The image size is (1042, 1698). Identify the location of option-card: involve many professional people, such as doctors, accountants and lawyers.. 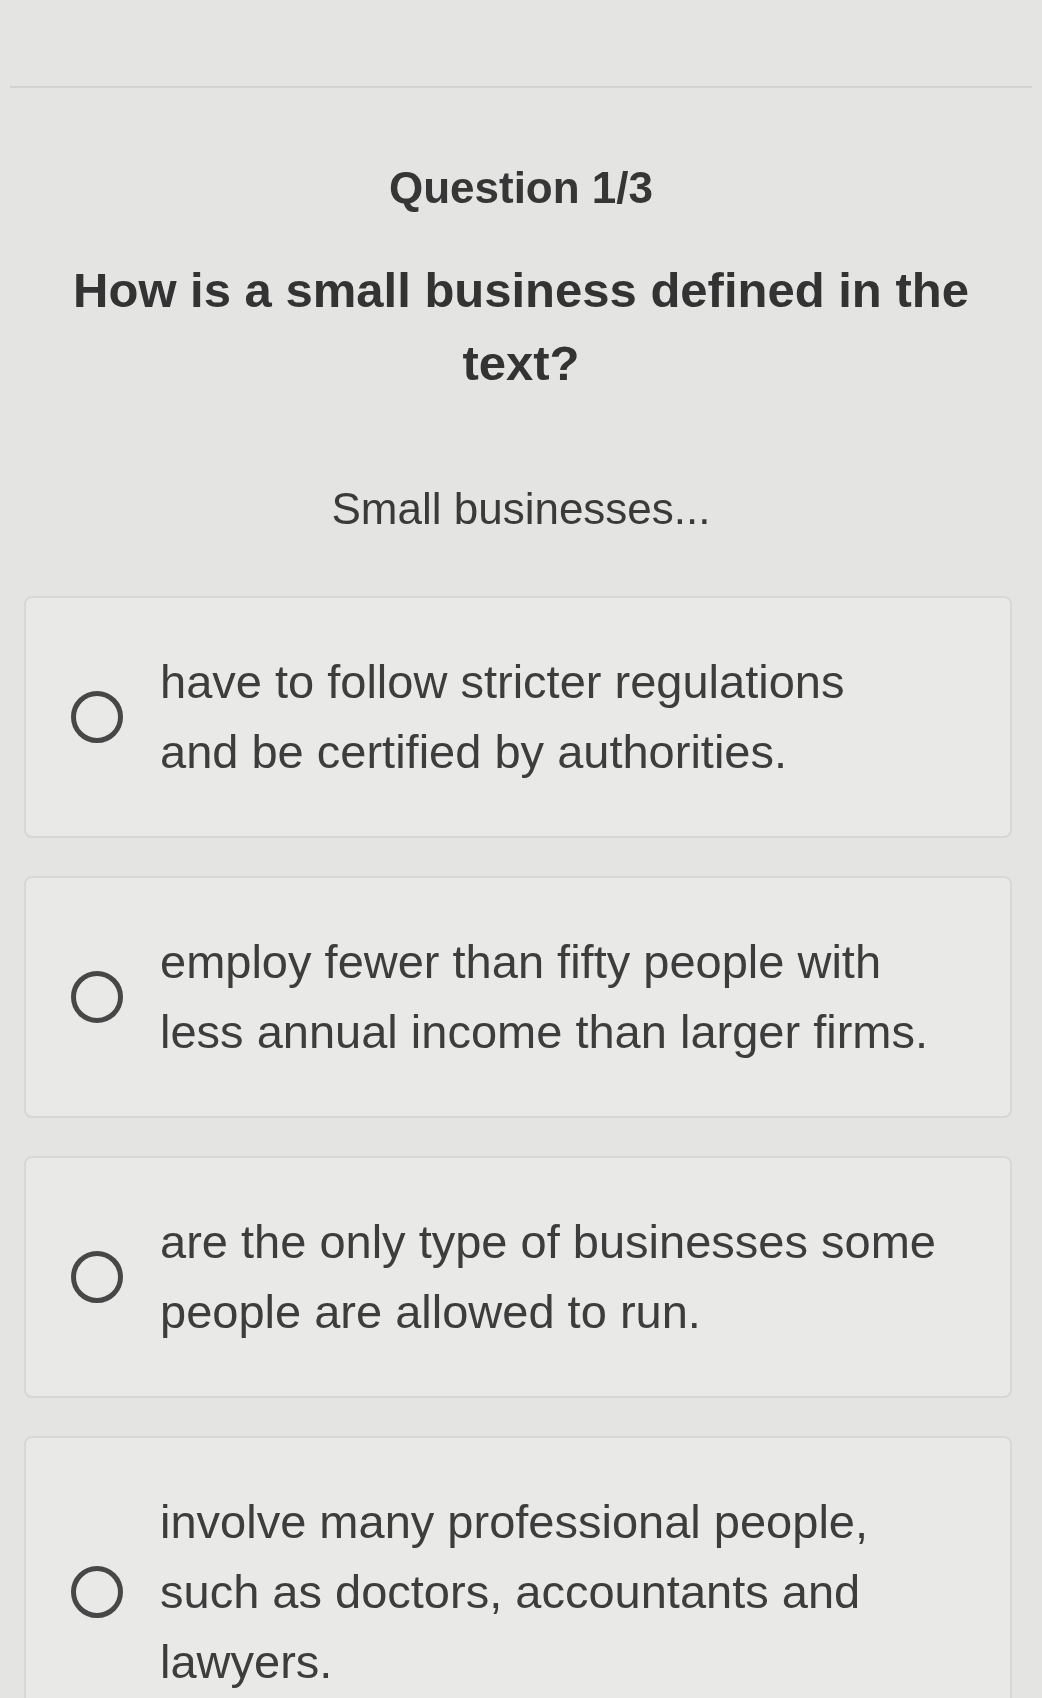
(518, 1567).